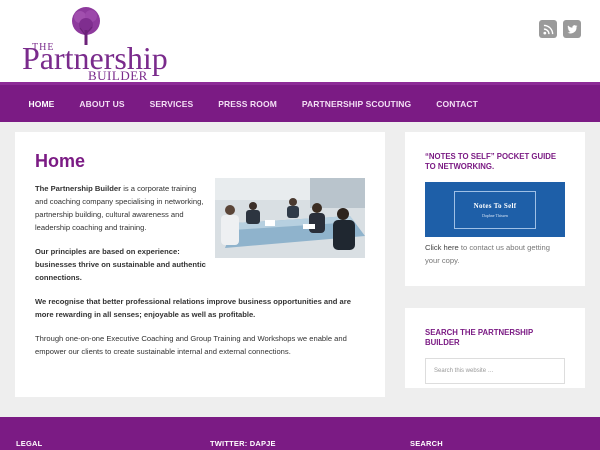  Describe the element at coordinates (300, 433) in the screenshot. I see `footer: LEGAL TWITTER: DAPJE SEARCH` at that location.